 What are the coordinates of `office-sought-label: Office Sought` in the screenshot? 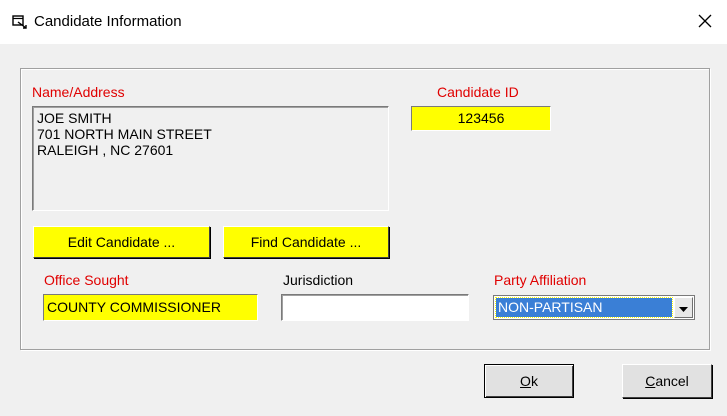 It's located at (86, 280).